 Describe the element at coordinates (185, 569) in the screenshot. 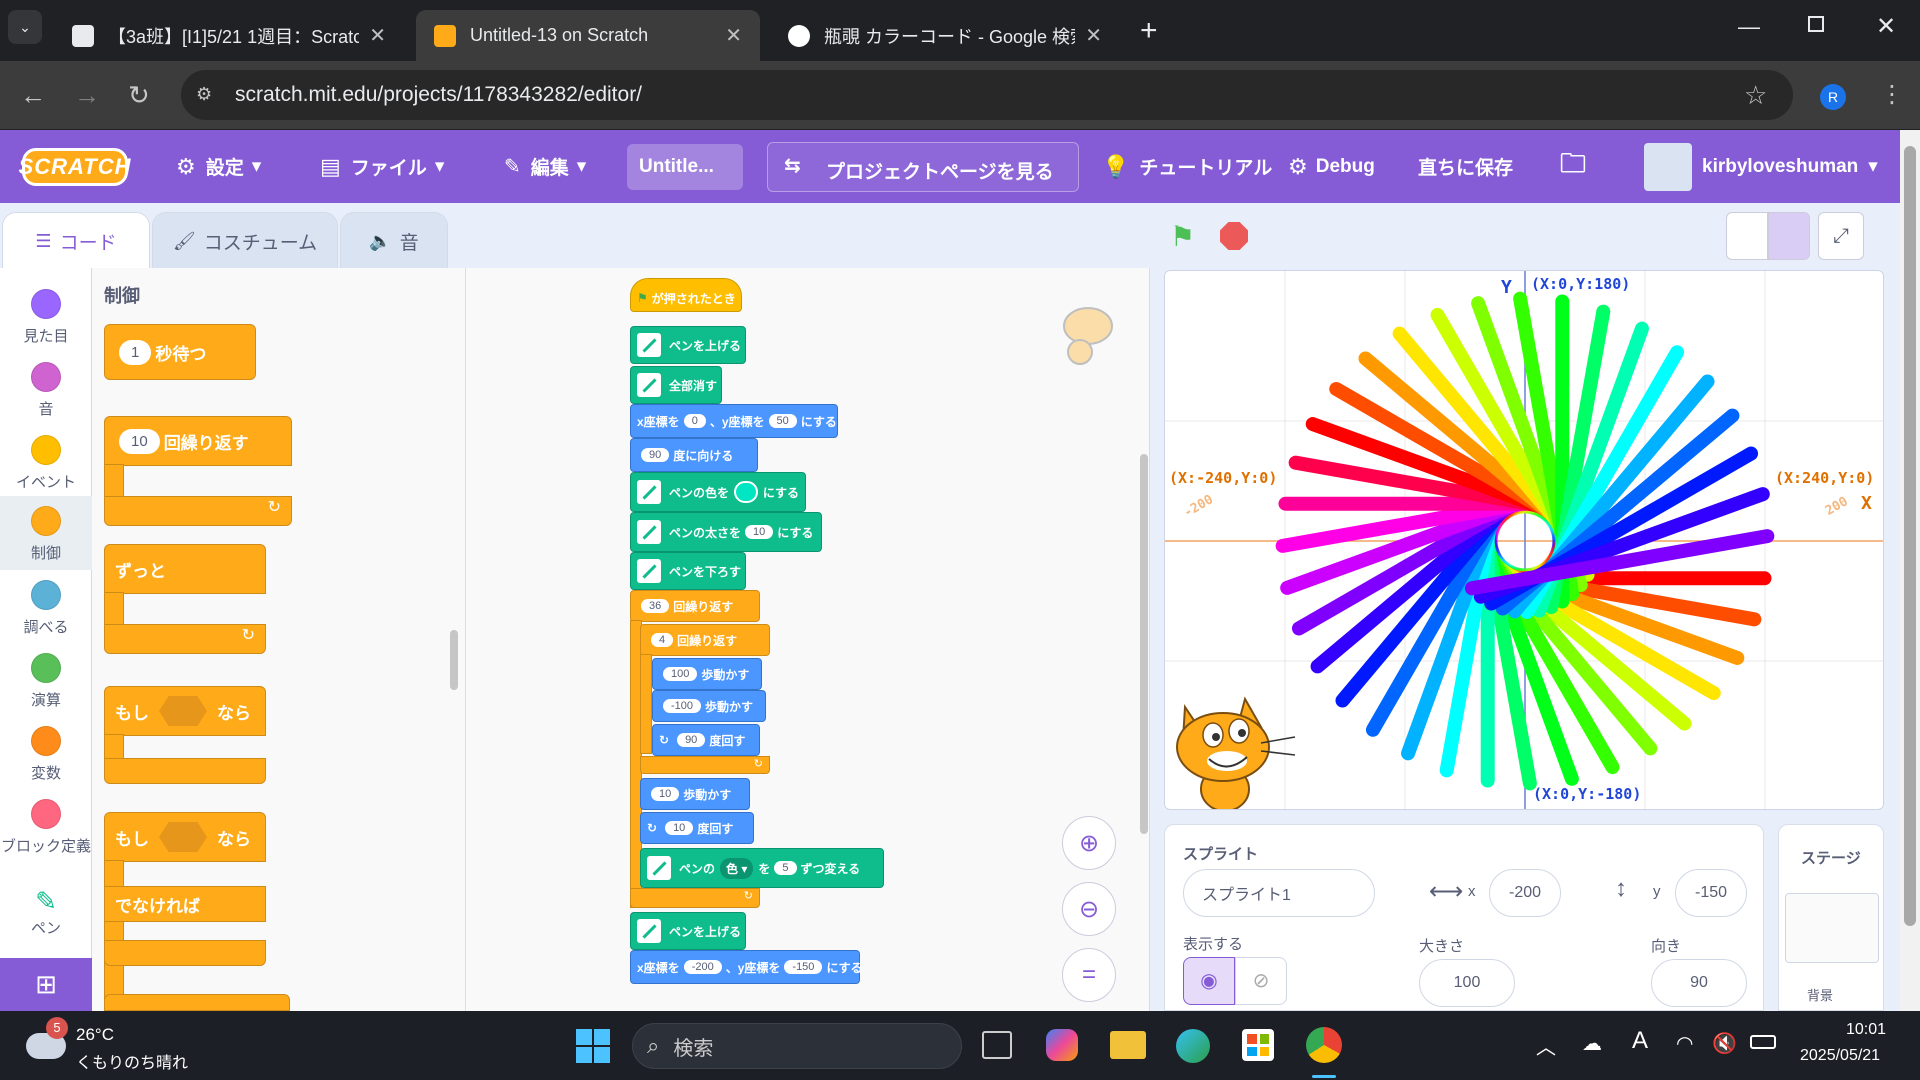

I see `forever-block: ずっと` at that location.